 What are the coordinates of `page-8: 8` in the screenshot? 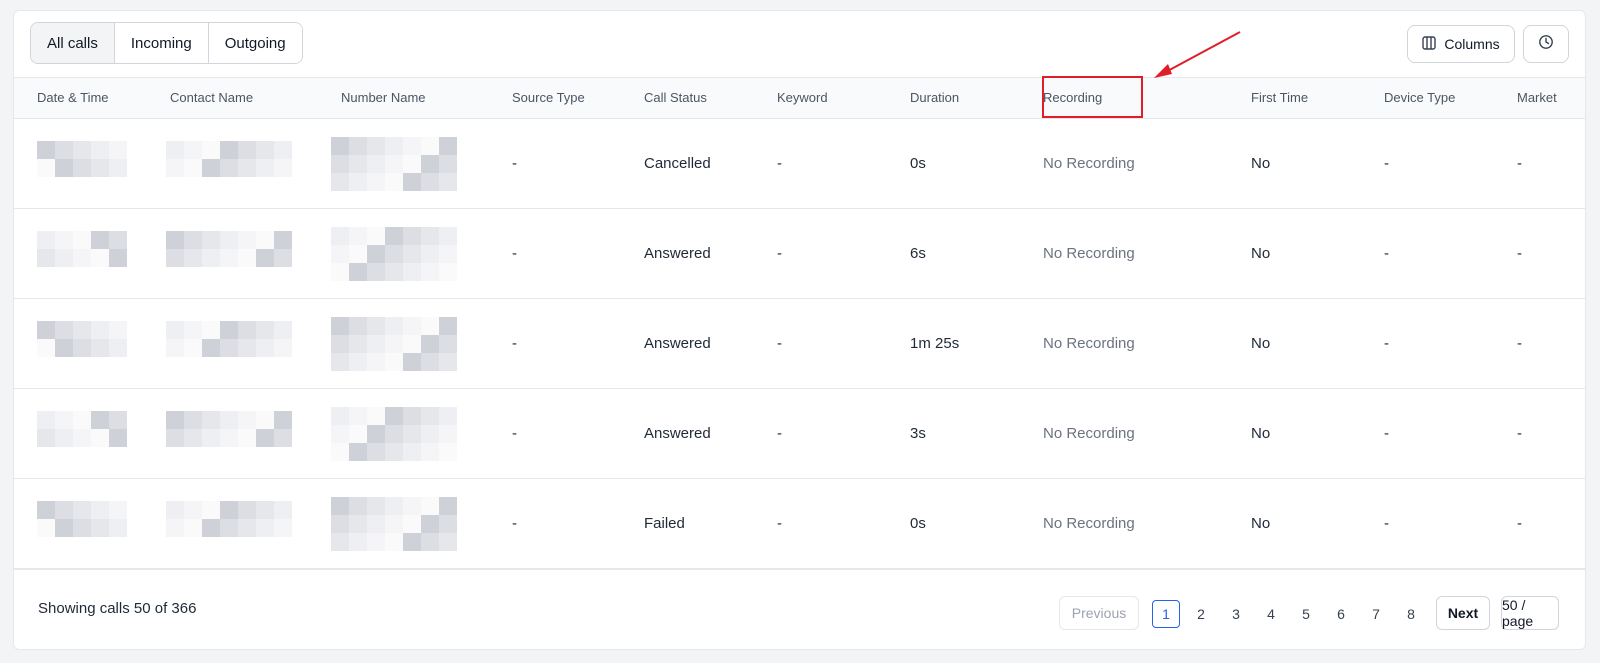 It's located at (1411, 614).